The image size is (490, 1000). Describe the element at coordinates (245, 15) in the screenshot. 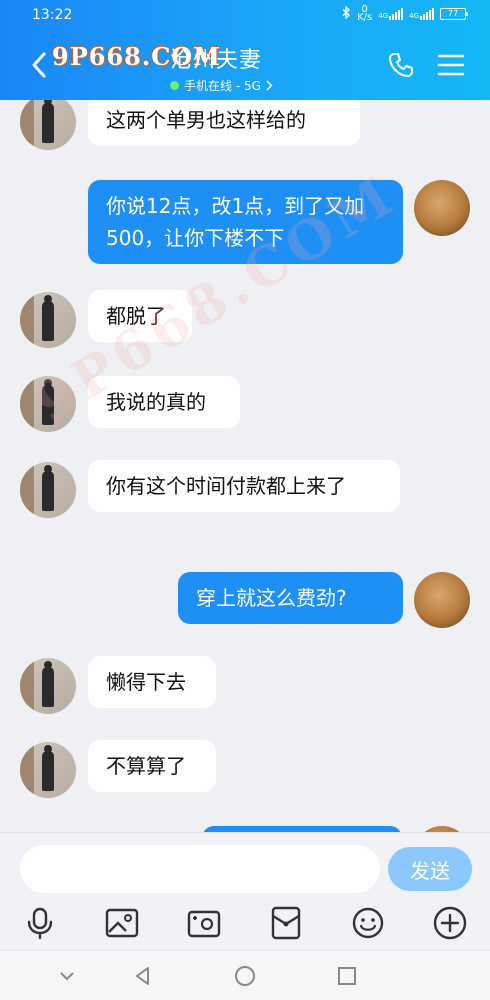

I see `status-bar: 13:22 0 K/s 4G 4G 77` at that location.